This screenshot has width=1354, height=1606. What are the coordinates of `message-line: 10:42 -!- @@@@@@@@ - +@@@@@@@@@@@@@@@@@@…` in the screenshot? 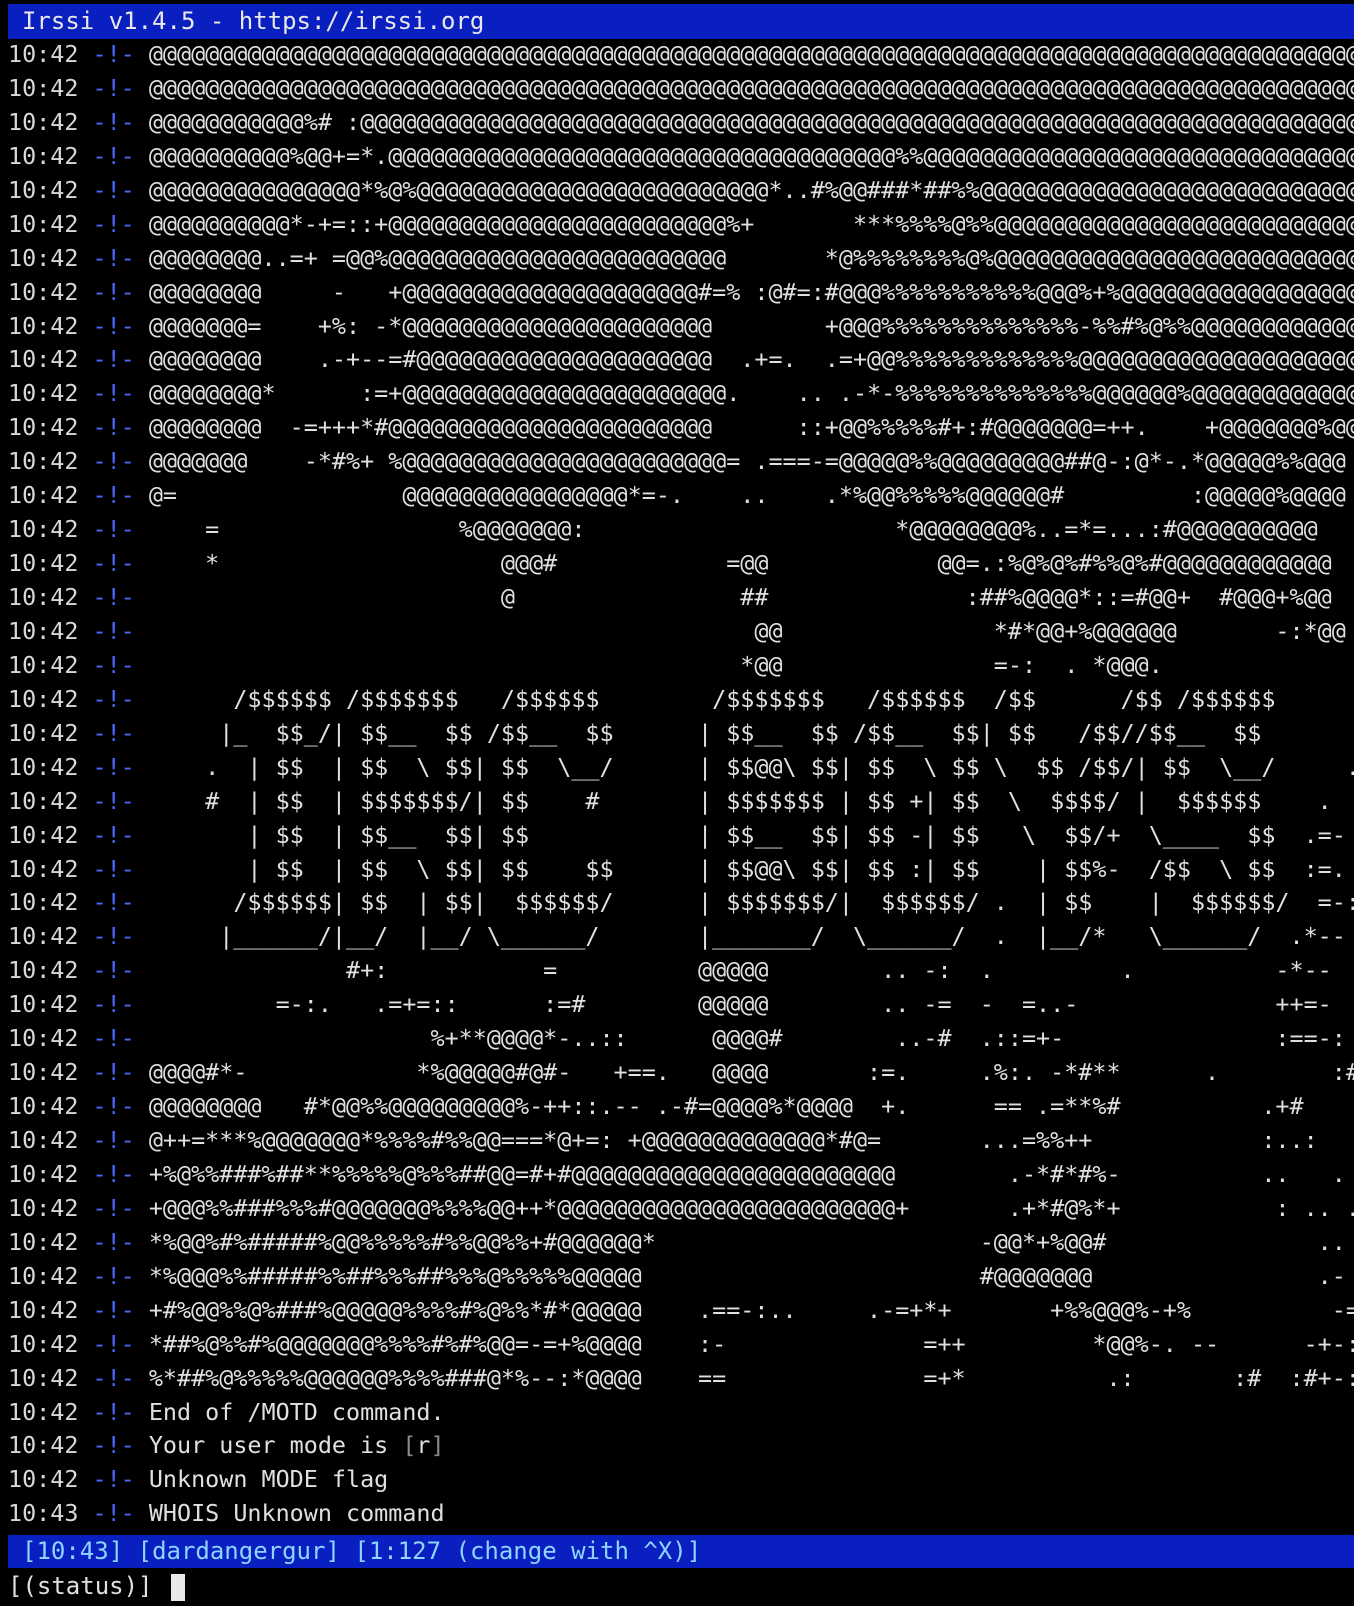 It's located at (681, 293).